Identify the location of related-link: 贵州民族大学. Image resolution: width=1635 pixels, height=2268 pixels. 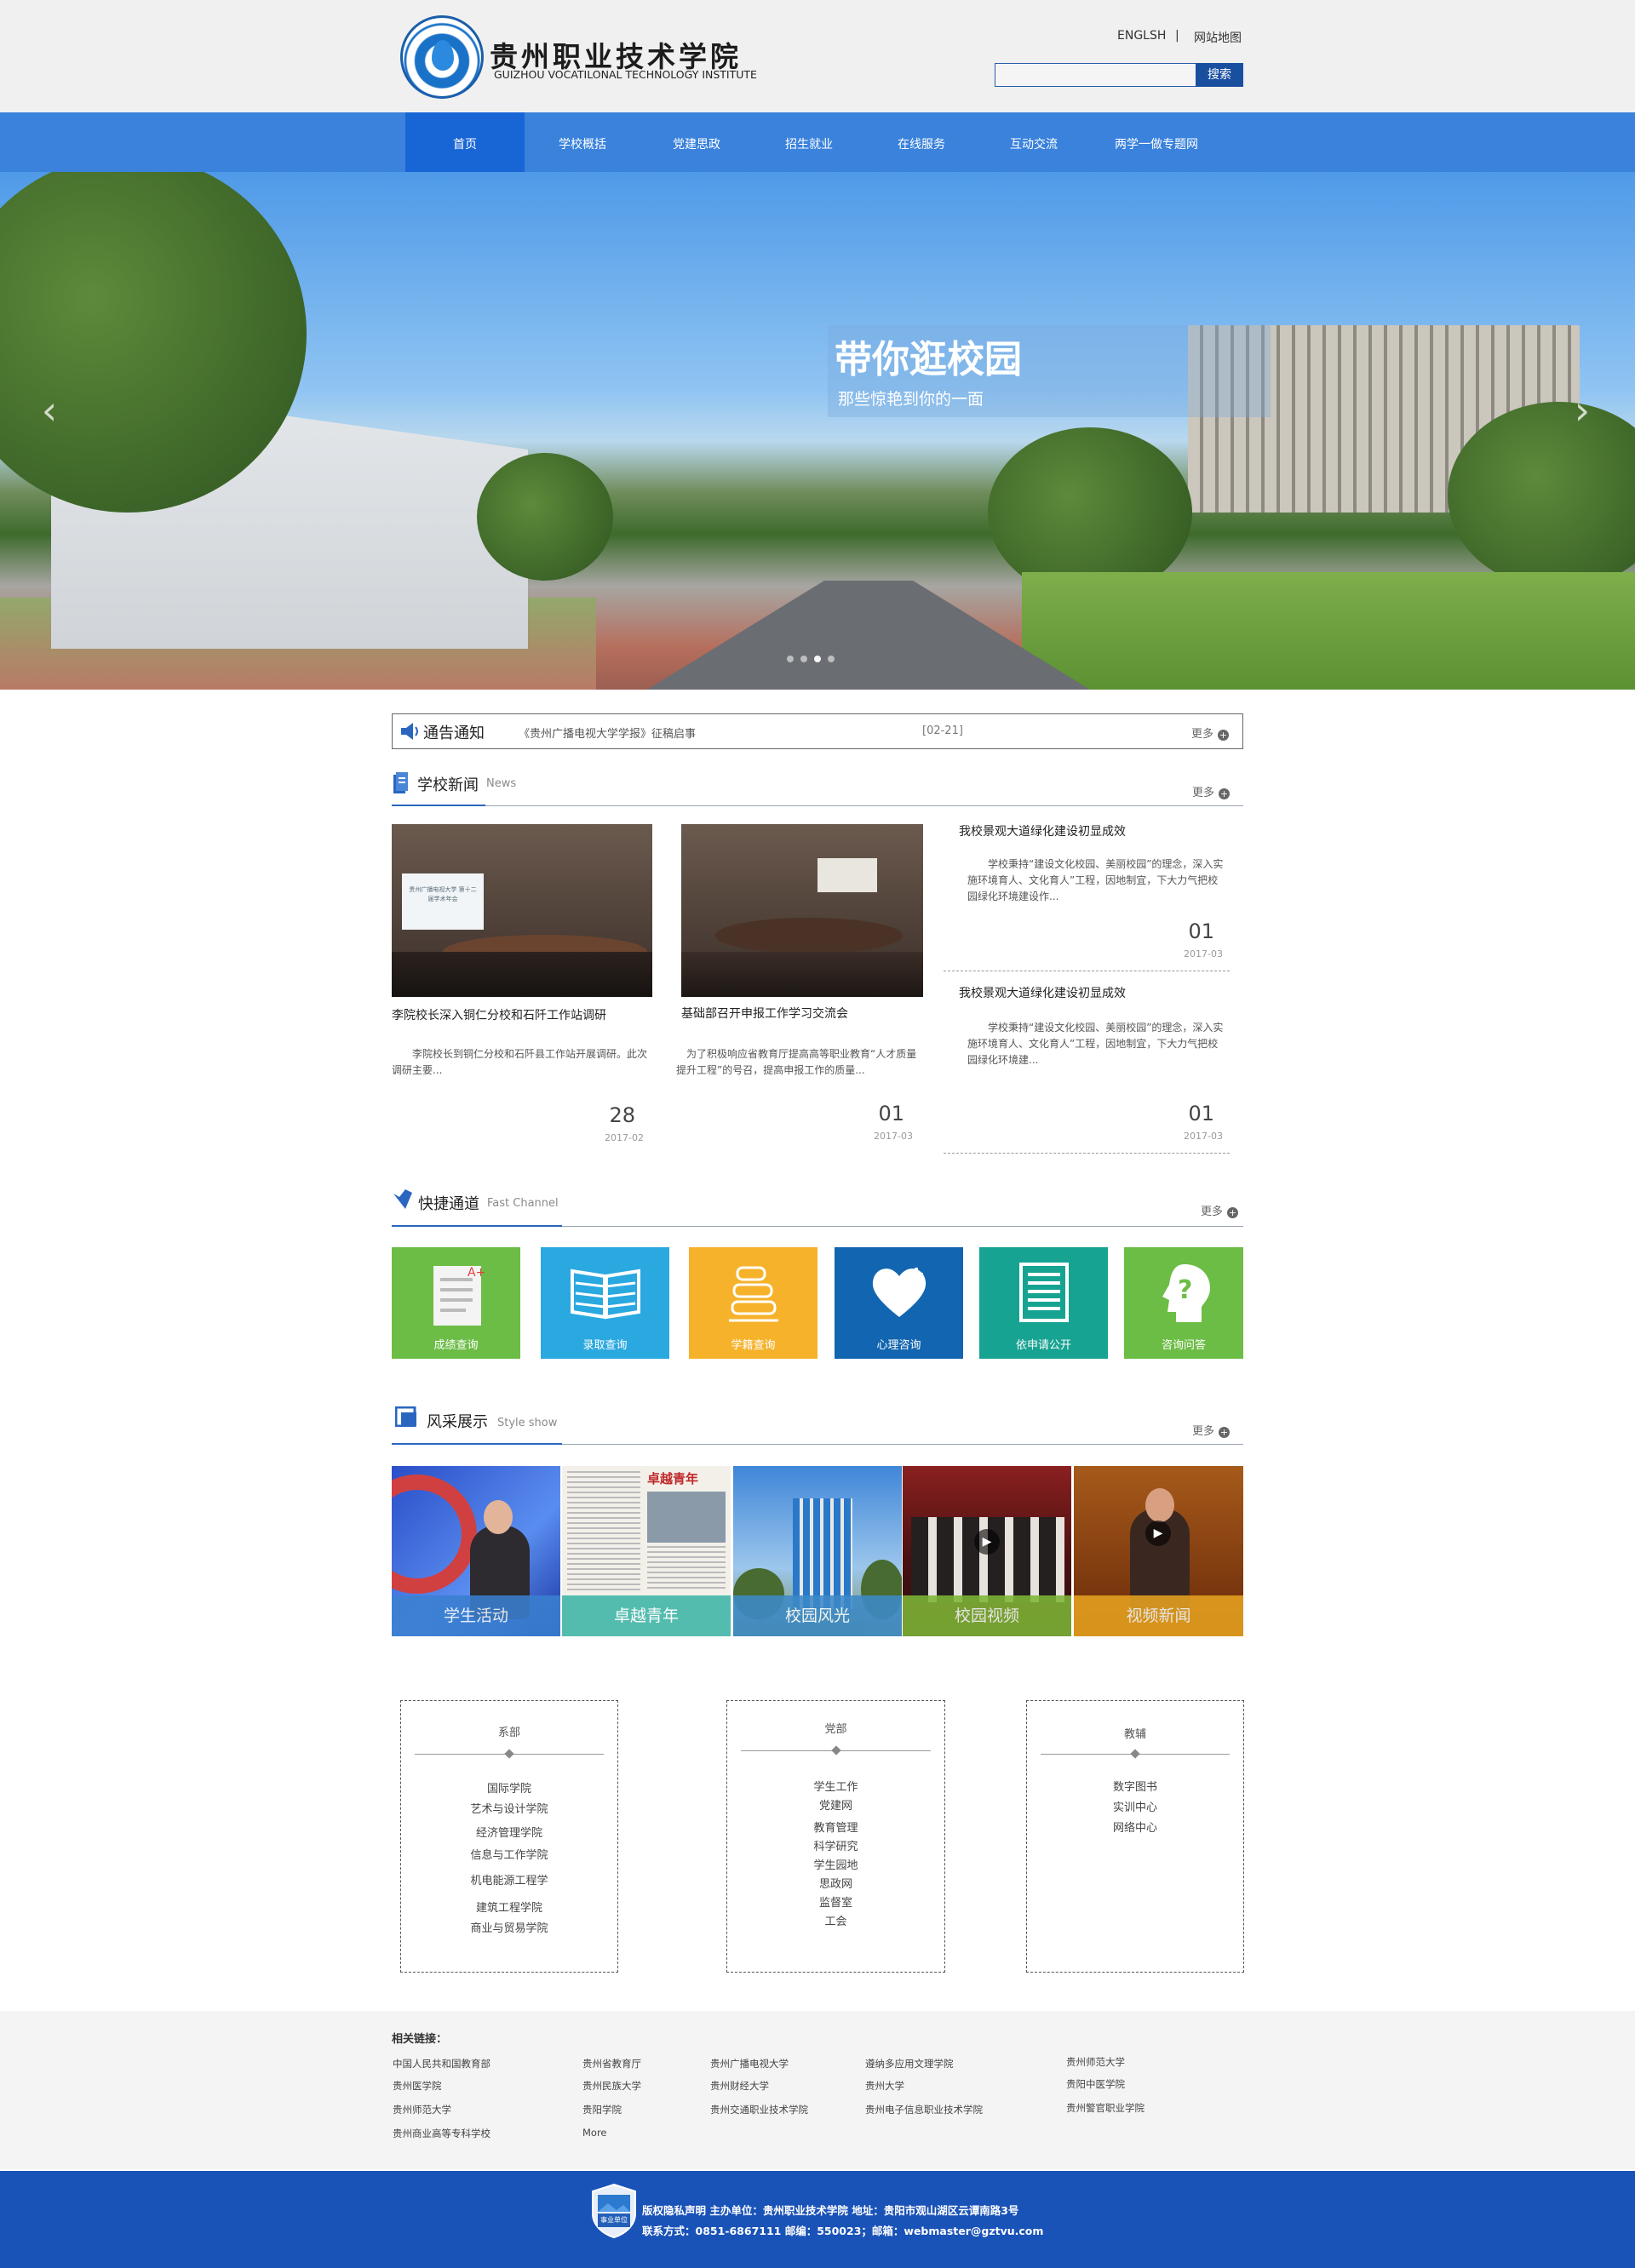
(611, 2086).